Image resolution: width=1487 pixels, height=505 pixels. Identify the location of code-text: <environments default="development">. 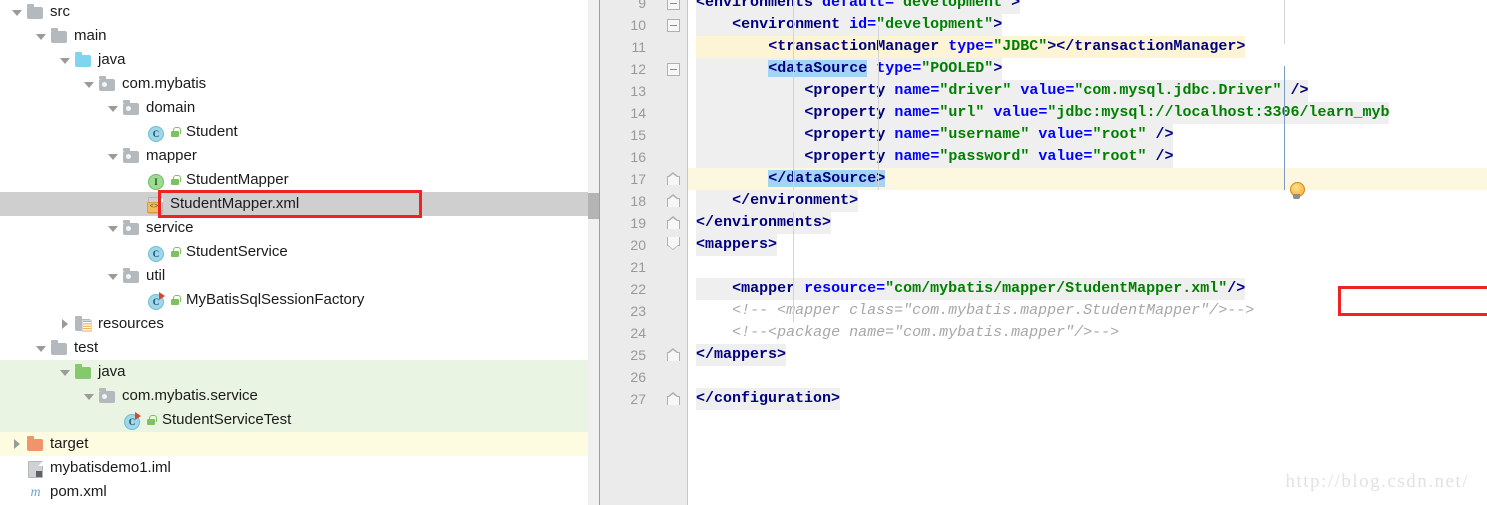
(858, 7).